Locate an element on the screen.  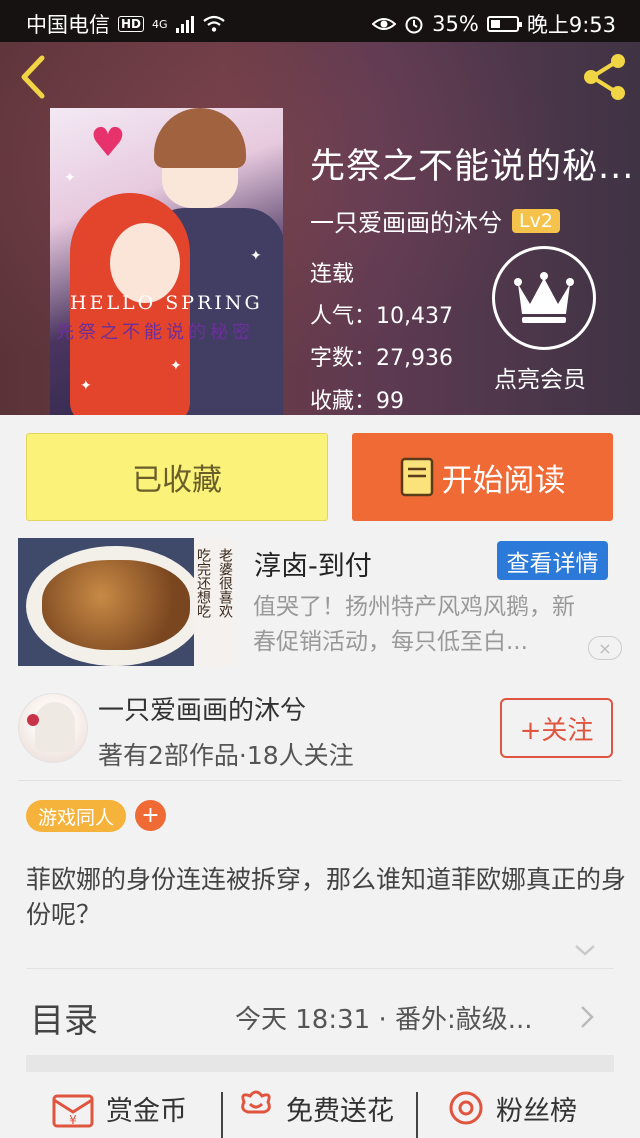
share-button is located at coordinates (605, 77).